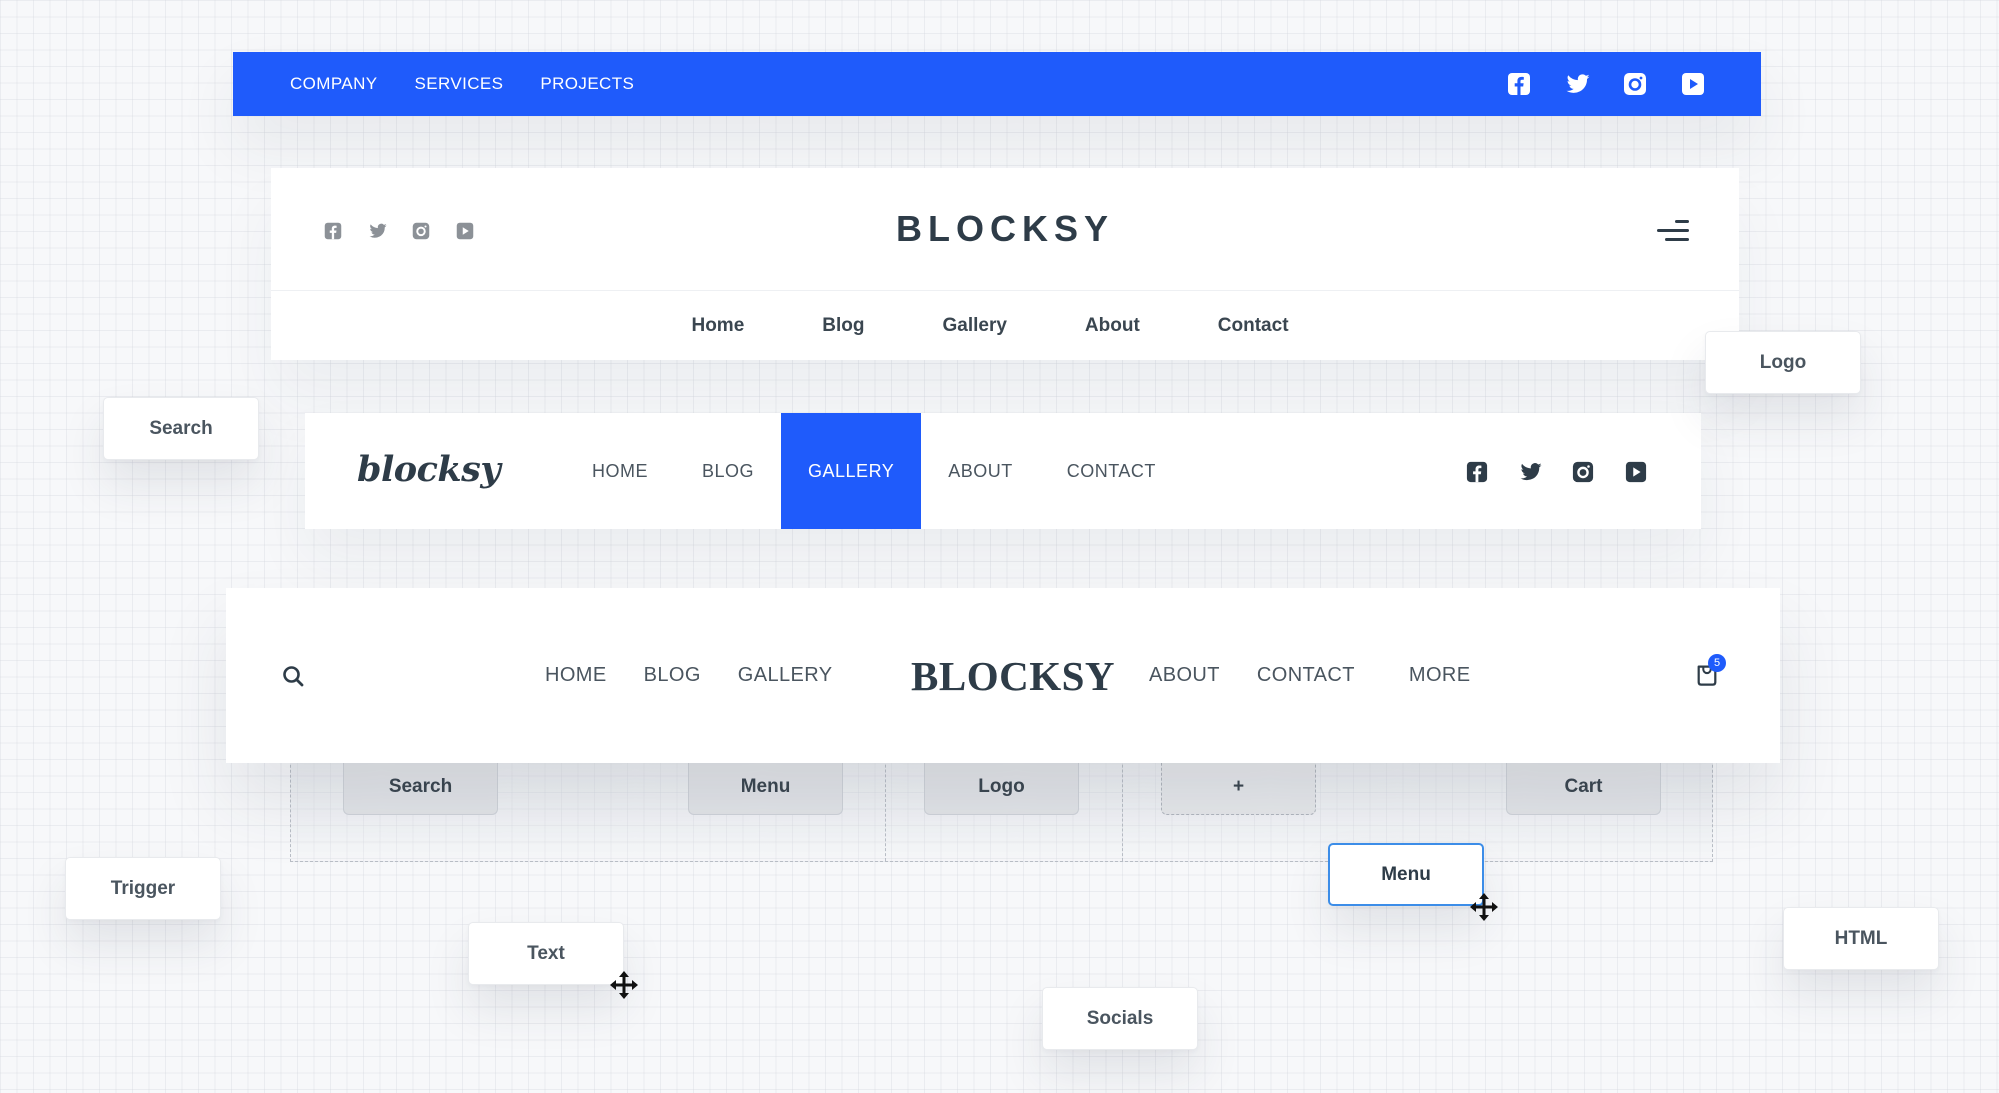 The width and height of the screenshot is (1999, 1093). Describe the element at coordinates (1112, 326) in the screenshot. I see `nav-item-about: About` at that location.